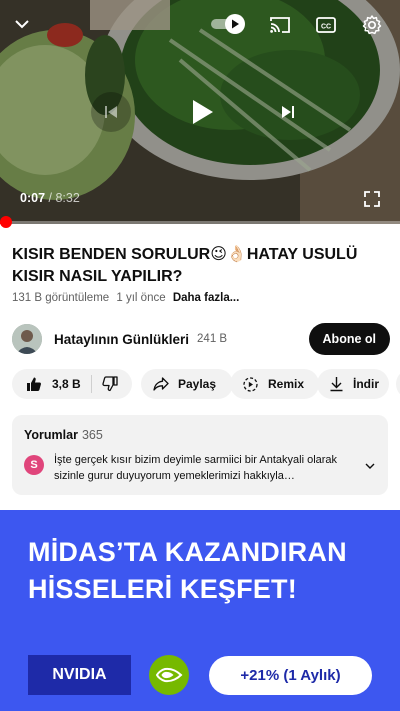  I want to click on svg-text: CC, so click(326, 27).